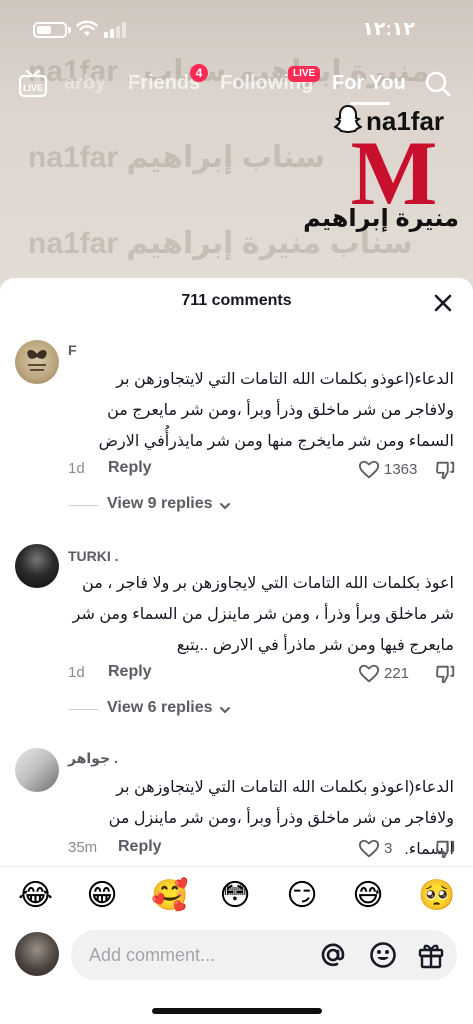  Describe the element at coordinates (102, 896) in the screenshot. I see `emoji-grin: 😁` at that location.